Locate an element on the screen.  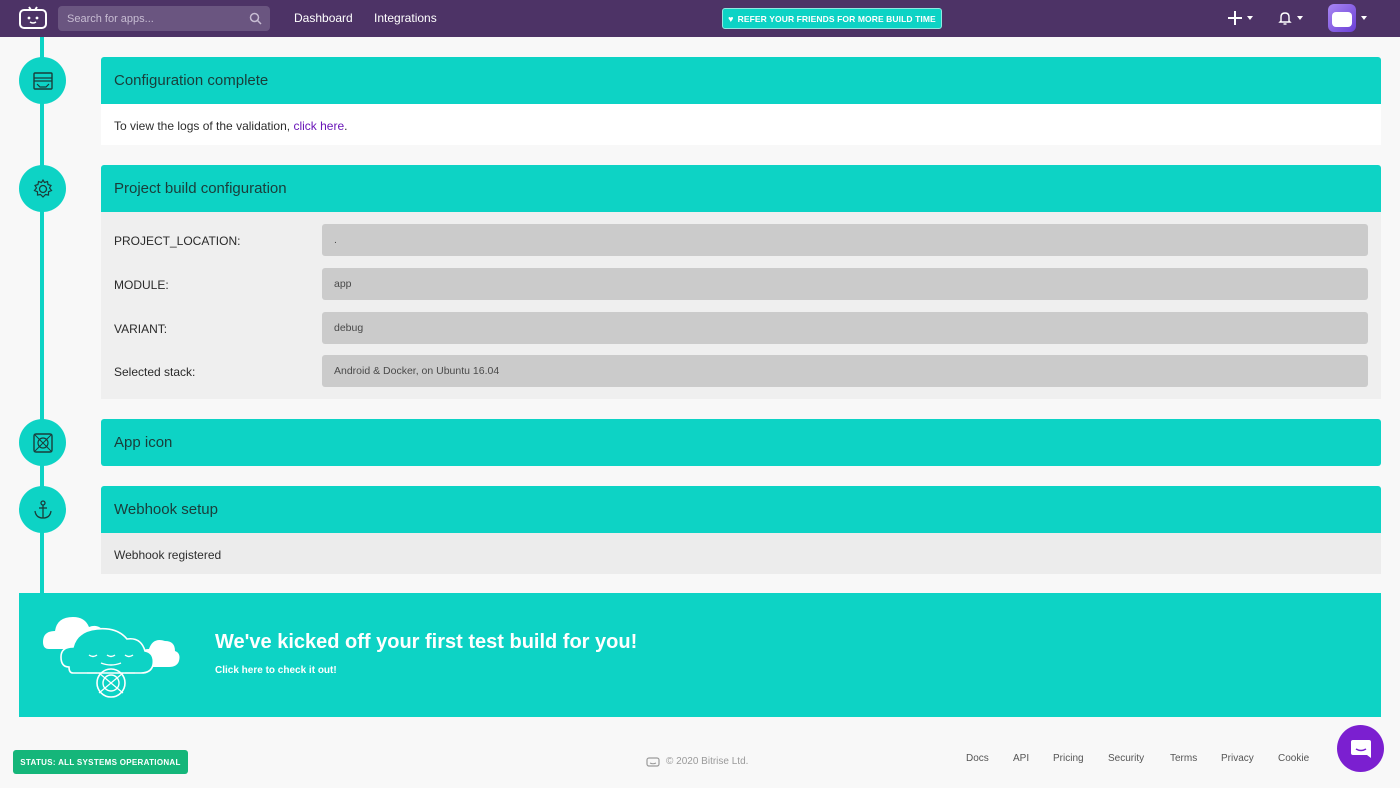
field-label: MODULE: is located at coordinates (141, 285).